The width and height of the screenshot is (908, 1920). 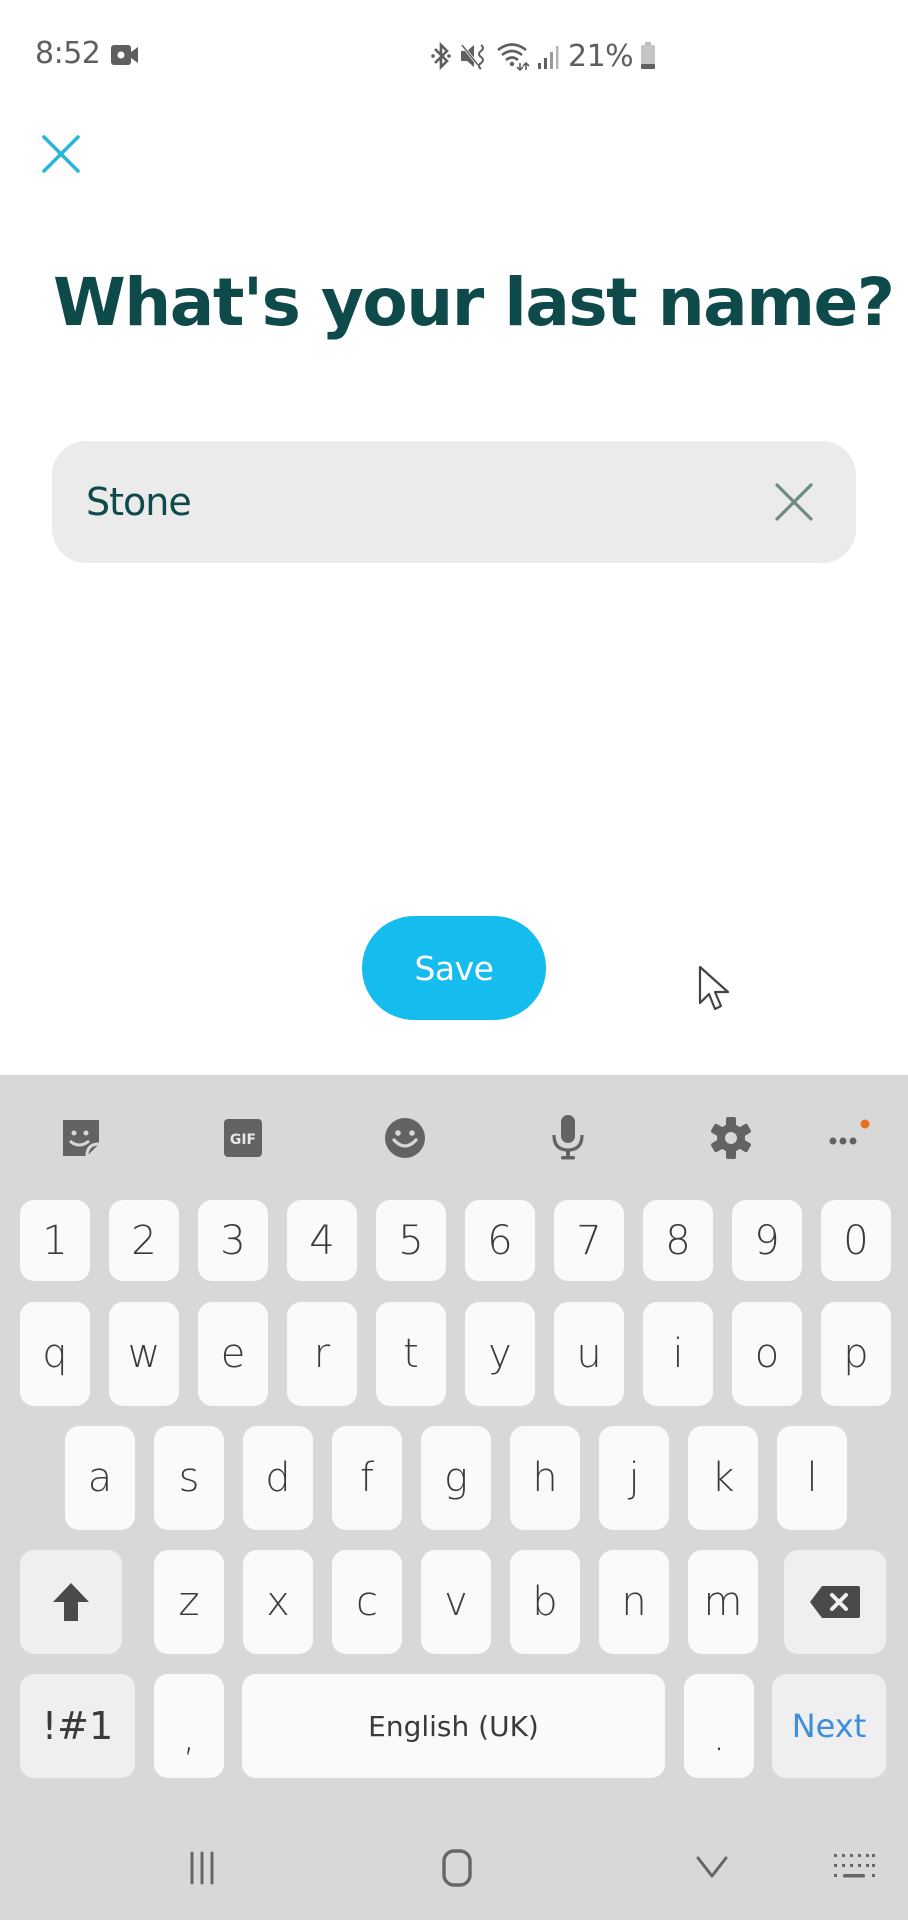 What do you see at coordinates (233, 1240) in the screenshot?
I see `key-3: 3` at bounding box center [233, 1240].